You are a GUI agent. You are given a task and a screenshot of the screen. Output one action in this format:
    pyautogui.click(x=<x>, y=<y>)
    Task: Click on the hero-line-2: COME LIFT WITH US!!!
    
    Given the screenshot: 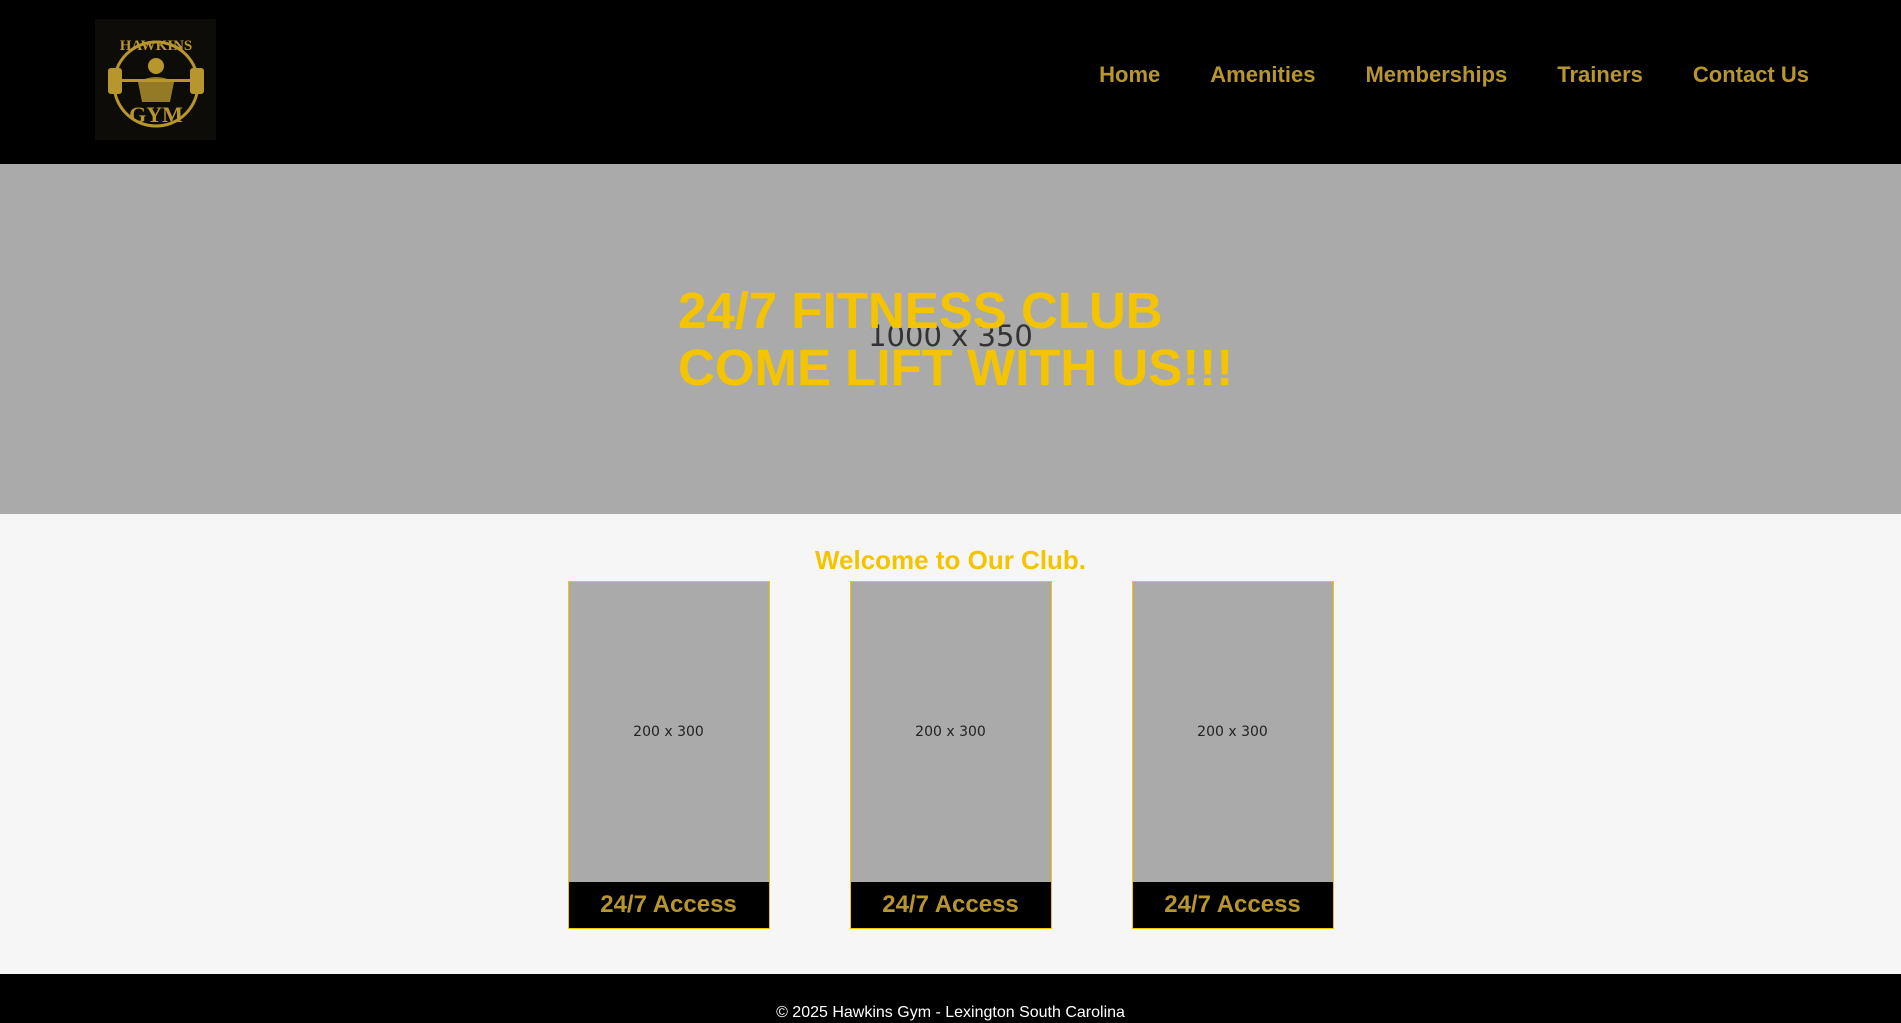 What is the action you would take?
    pyautogui.click(x=956, y=367)
    